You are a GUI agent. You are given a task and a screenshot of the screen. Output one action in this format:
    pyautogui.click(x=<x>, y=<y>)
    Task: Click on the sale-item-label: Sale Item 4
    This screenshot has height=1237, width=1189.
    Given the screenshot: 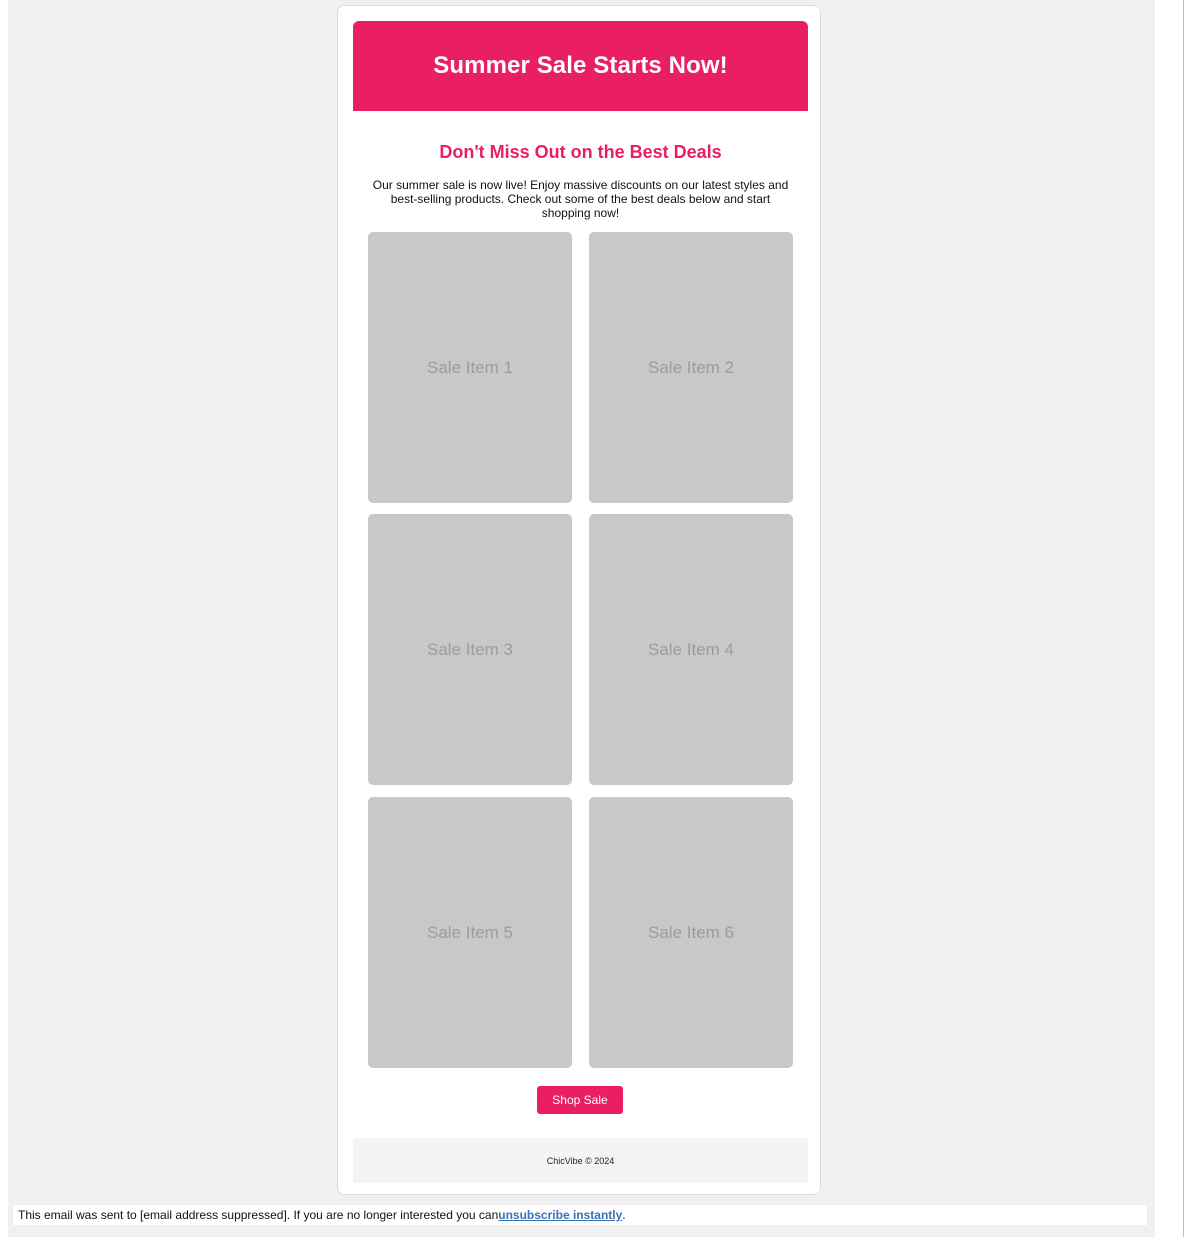 What is the action you would take?
    pyautogui.click(x=691, y=649)
    